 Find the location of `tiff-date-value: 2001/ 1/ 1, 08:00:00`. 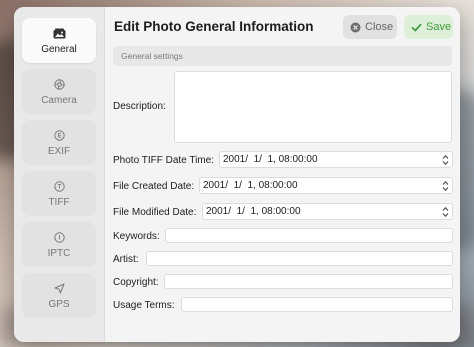

tiff-date-value: 2001/ 1/ 1, 08:00:00 is located at coordinates (270, 159).